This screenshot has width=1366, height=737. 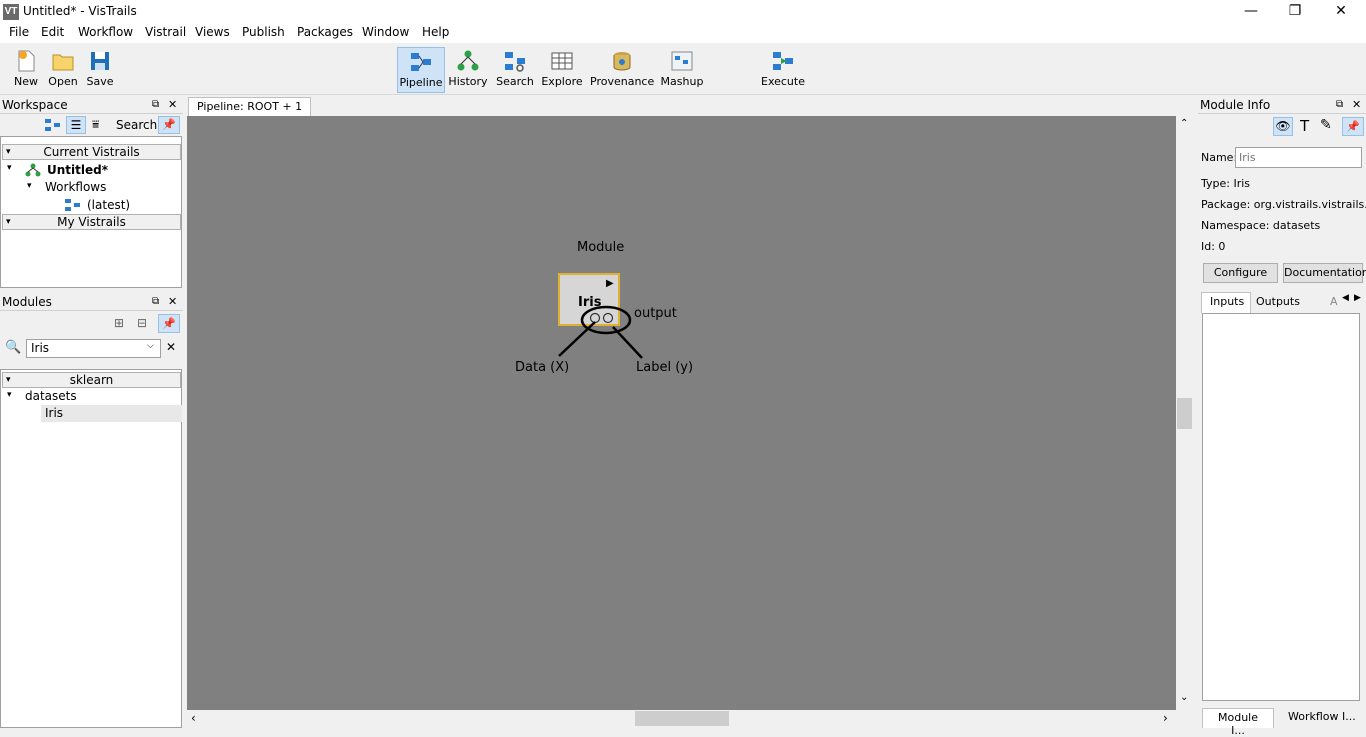 I want to click on explore-button: Explore, so click(x=562, y=70).